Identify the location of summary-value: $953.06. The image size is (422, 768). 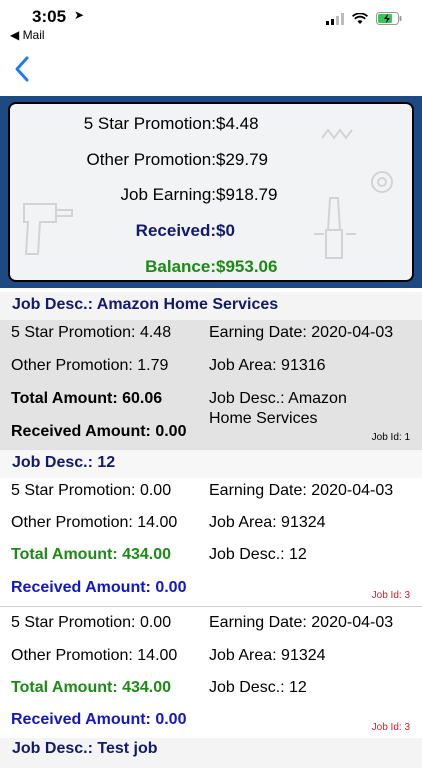
(247, 266).